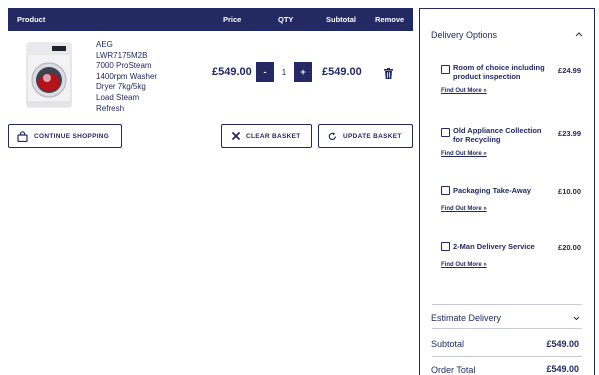 This screenshot has height=375, width=599. Describe the element at coordinates (569, 133) in the screenshot. I see `option-price: £23.99` at that location.